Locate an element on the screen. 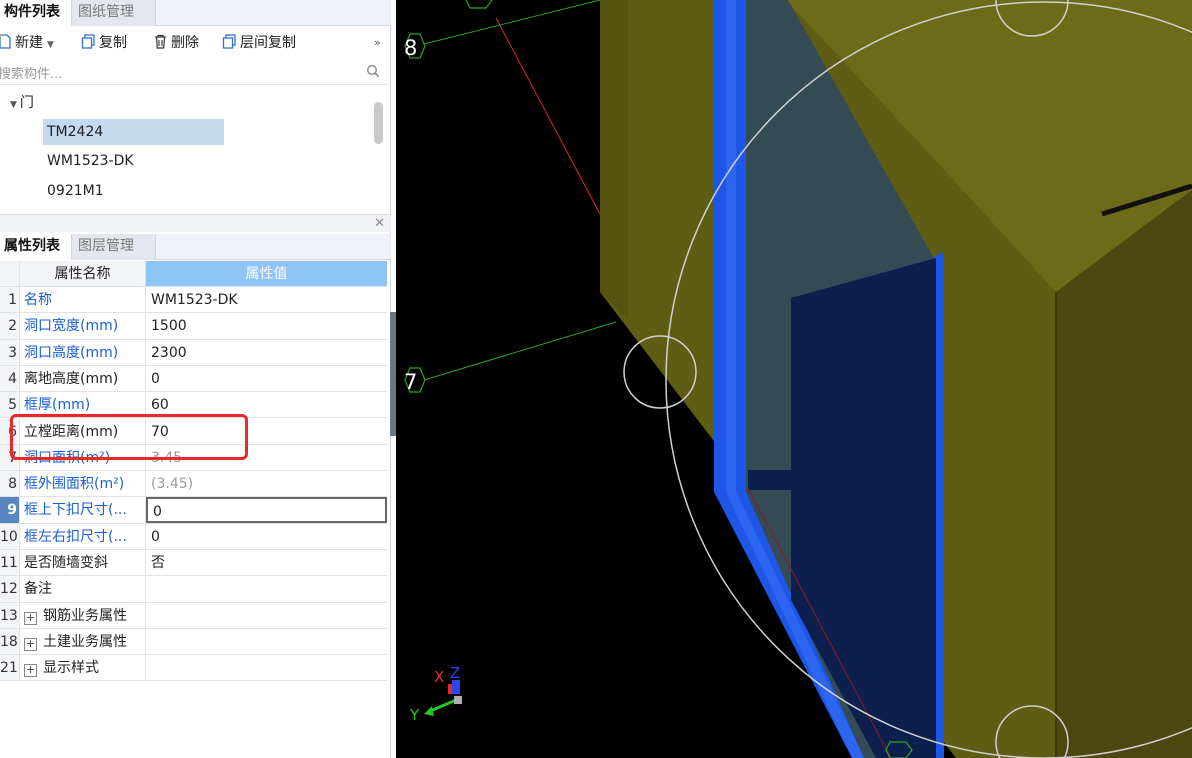 This screenshot has width=1192, height=758. double-chevron-right-icon: » is located at coordinates (377, 43).